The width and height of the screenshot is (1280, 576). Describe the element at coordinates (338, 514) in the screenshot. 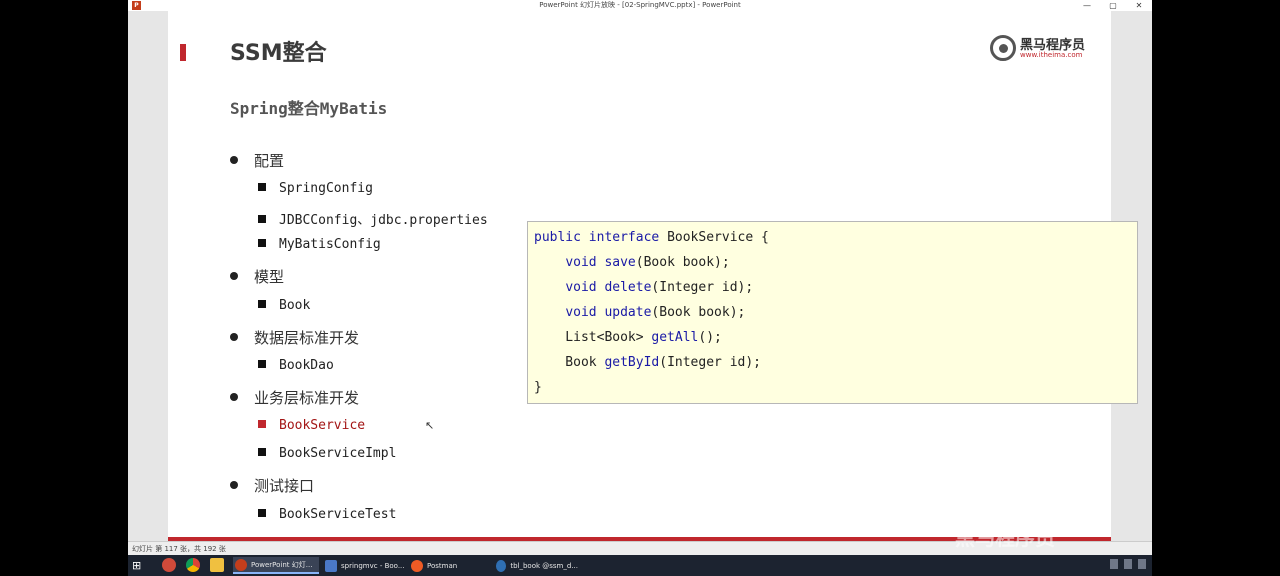

I see `item-label: BookServiceTest` at that location.